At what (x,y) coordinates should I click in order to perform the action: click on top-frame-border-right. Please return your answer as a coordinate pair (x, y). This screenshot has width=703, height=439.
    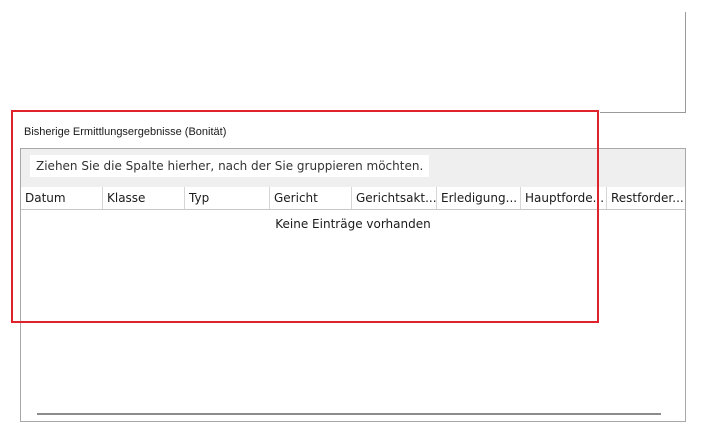
    Looking at the image, I should click on (685, 62).